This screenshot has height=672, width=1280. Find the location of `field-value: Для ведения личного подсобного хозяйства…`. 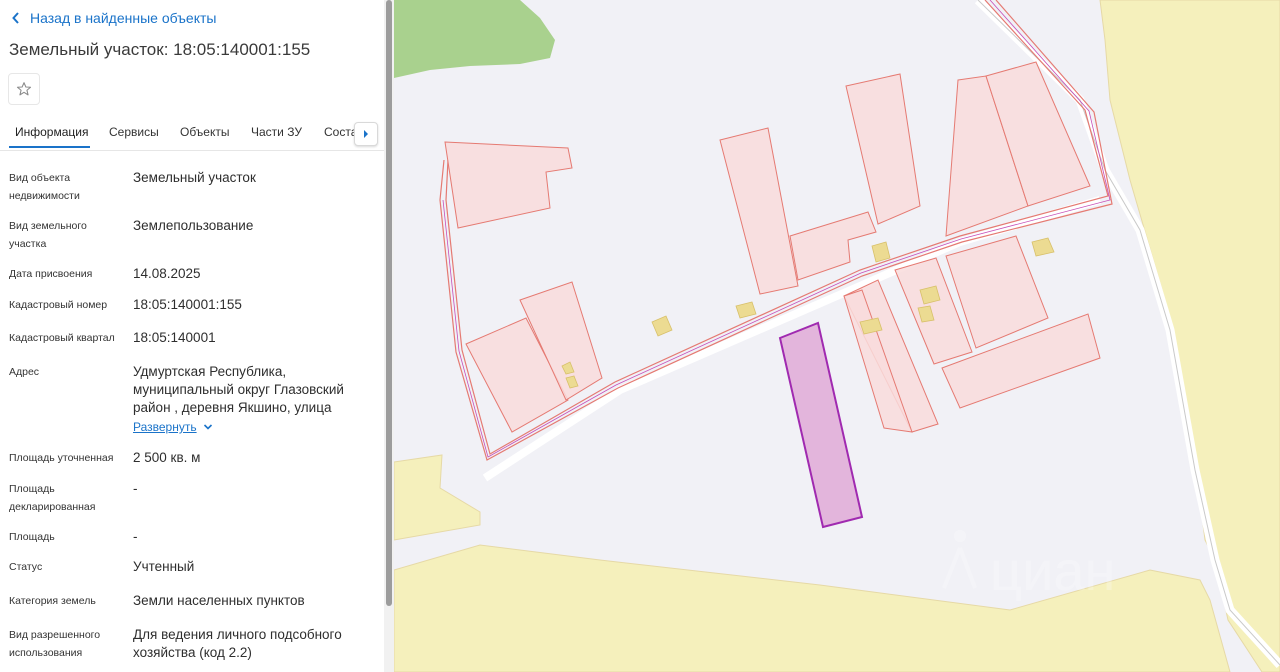

field-value: Для ведения личного подсобного хозяйства… is located at coordinates (237, 643).